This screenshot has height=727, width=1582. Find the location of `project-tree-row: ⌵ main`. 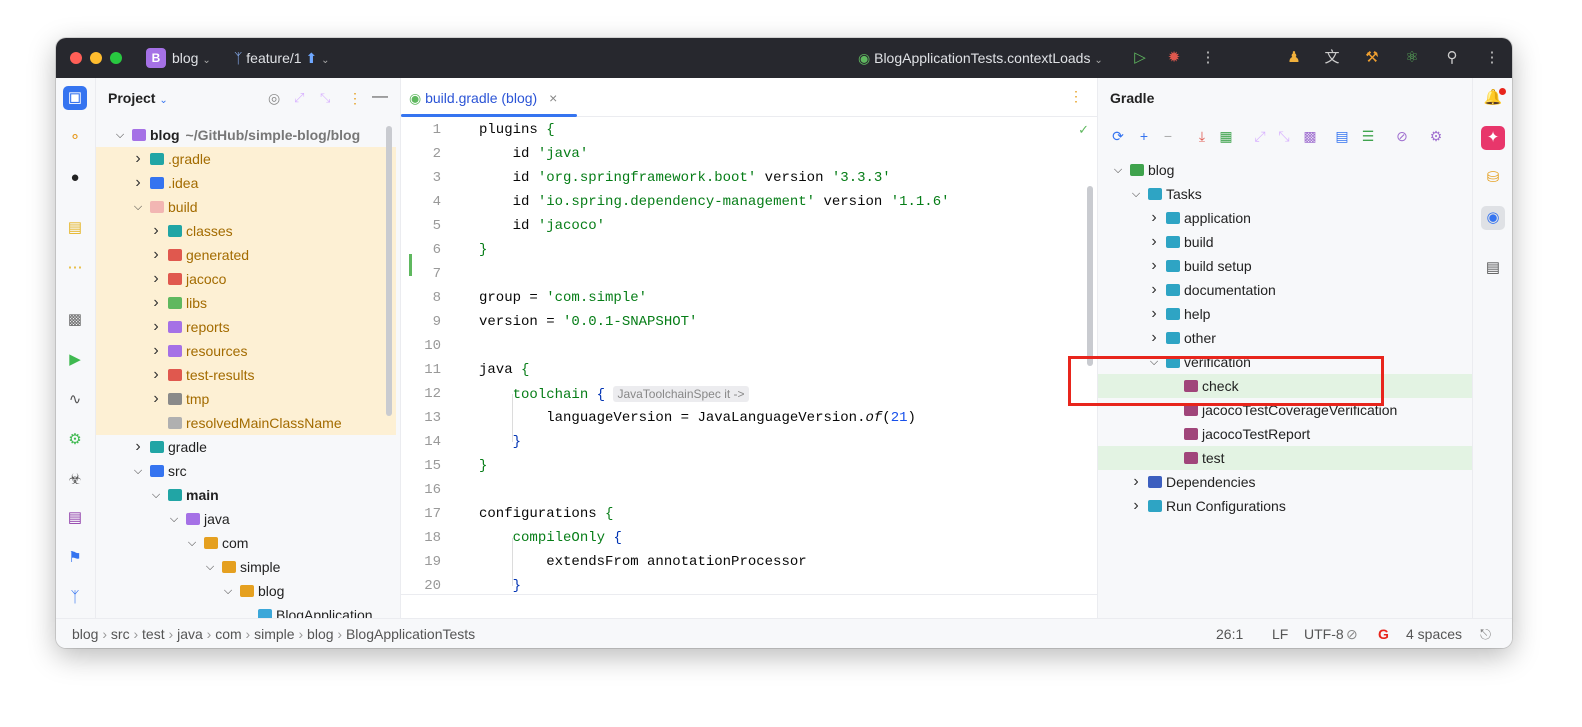

project-tree-row: ⌵ main is located at coordinates (246, 495).